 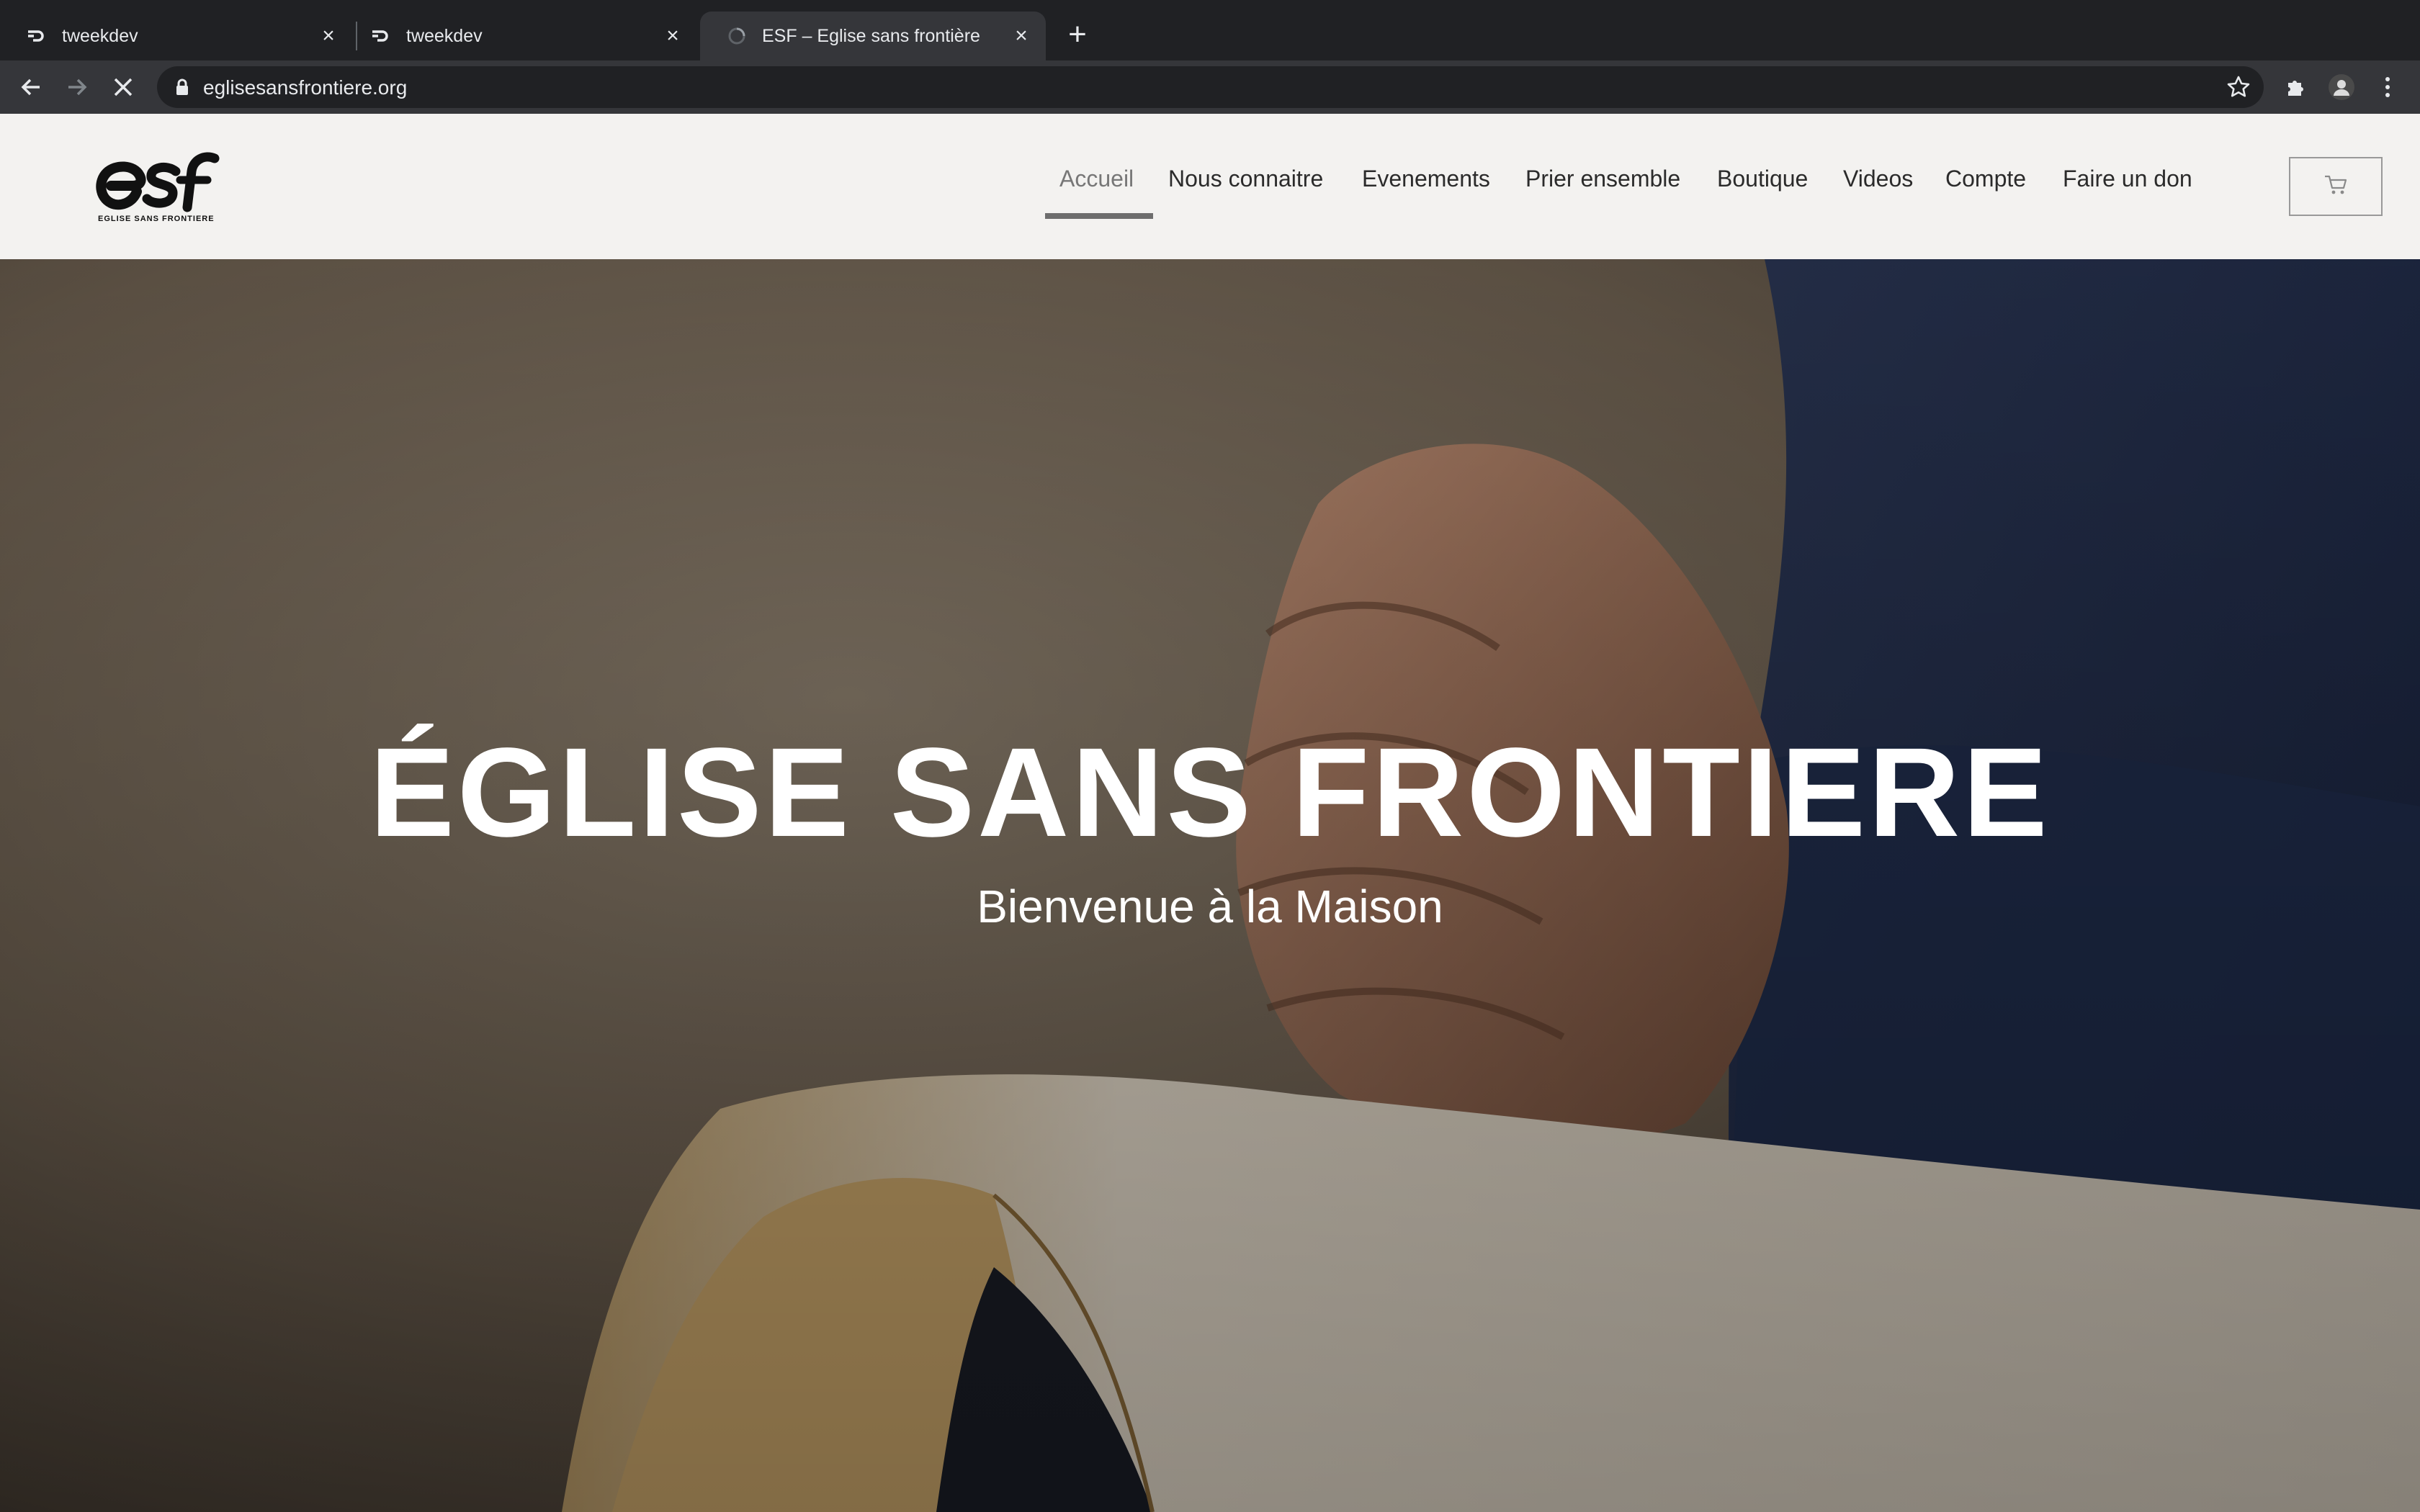 What do you see at coordinates (156, 219) in the screenshot?
I see `logo-caption: EGLISE SANS FRONTIERE` at bounding box center [156, 219].